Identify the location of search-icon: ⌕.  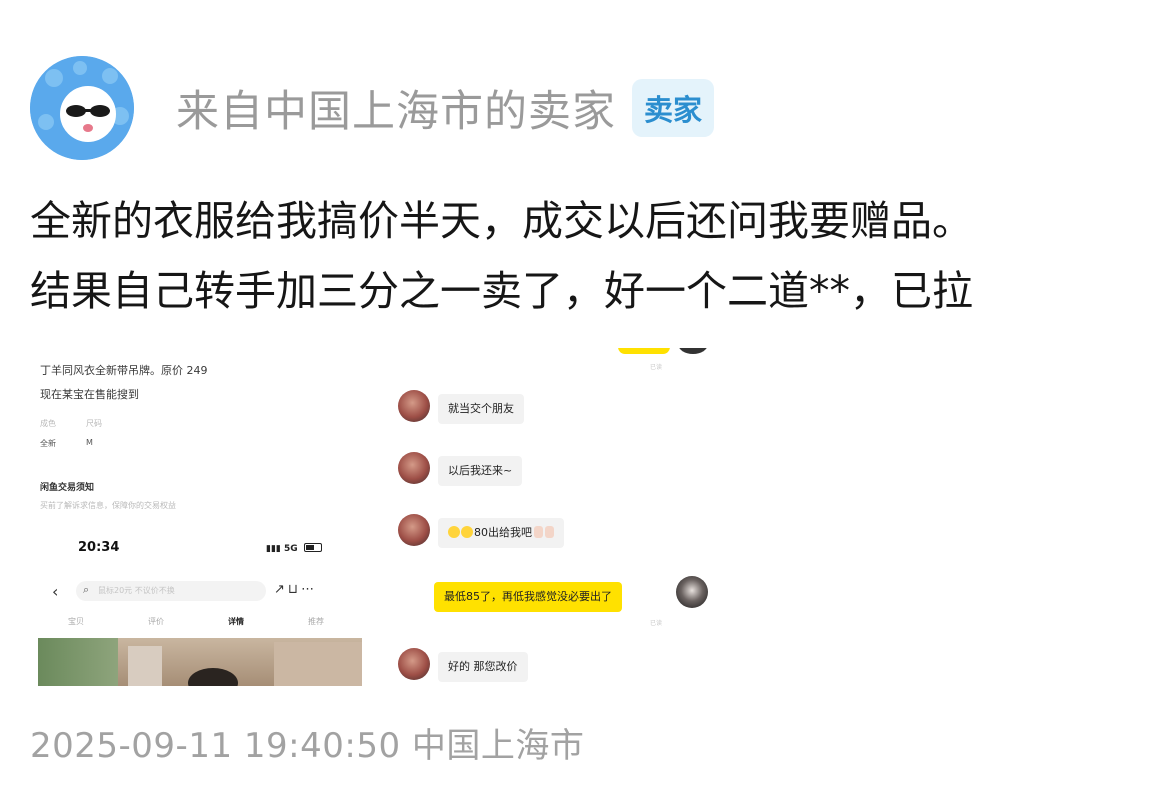
(86, 589).